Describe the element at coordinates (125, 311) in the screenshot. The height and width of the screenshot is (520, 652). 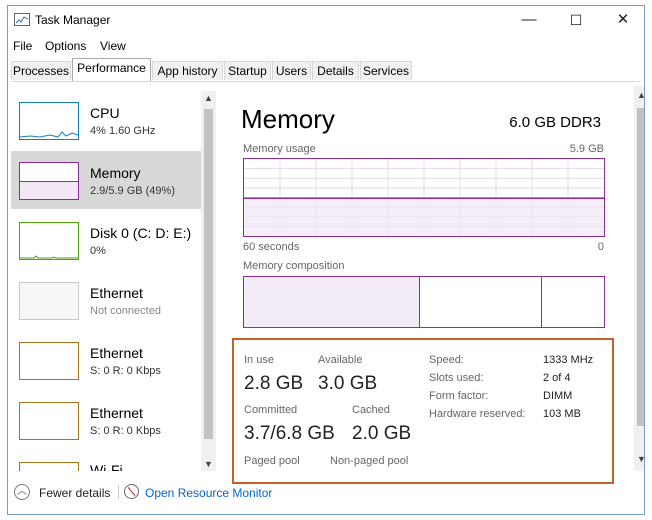
I see `sidebar-item-subtext: Not connected` at that location.